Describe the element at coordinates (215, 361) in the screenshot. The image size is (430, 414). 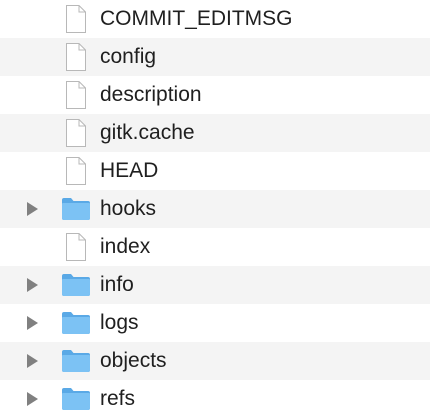
I see `folder-row: objects` at that location.